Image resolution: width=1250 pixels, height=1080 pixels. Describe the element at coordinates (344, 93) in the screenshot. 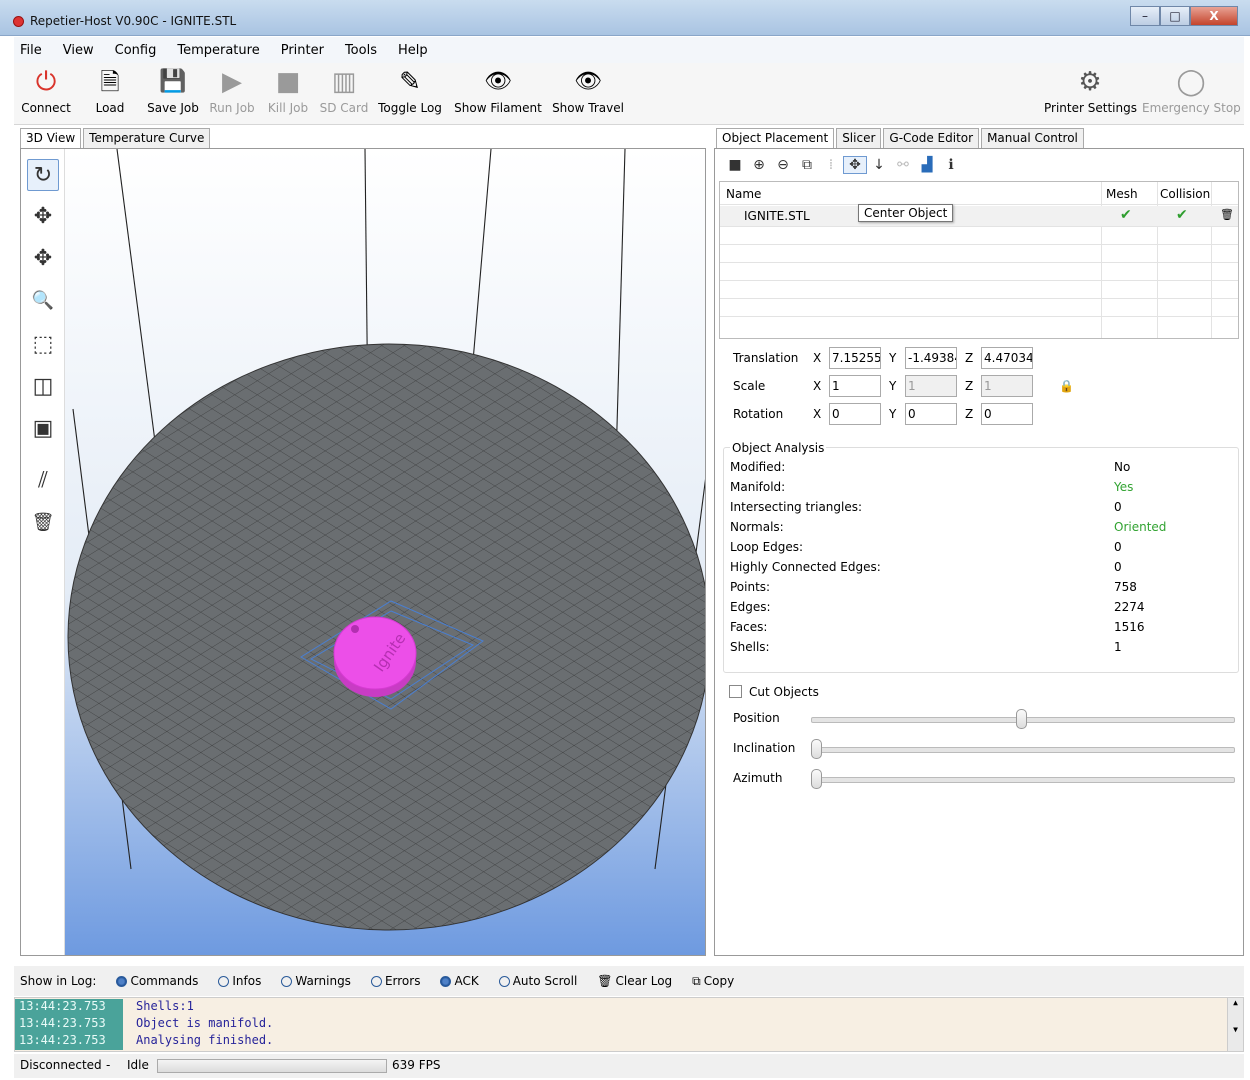

I see `sd-card-button: ▥ SD Card` at that location.